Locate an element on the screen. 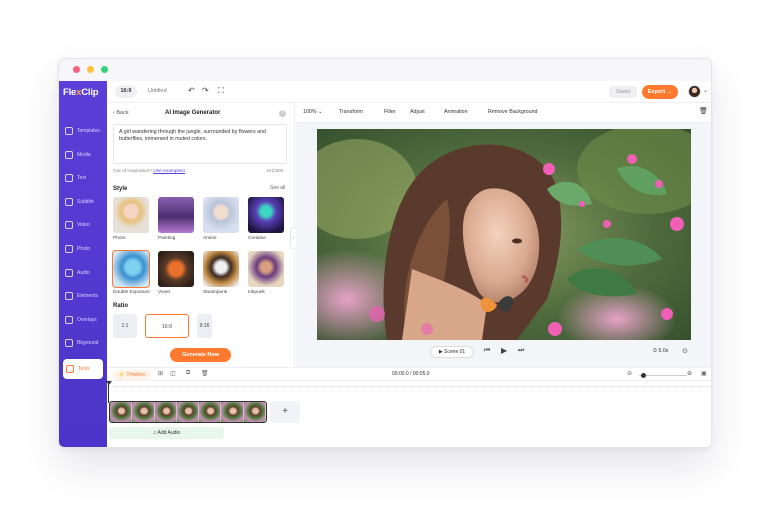  photo-icon is located at coordinates (69, 249).